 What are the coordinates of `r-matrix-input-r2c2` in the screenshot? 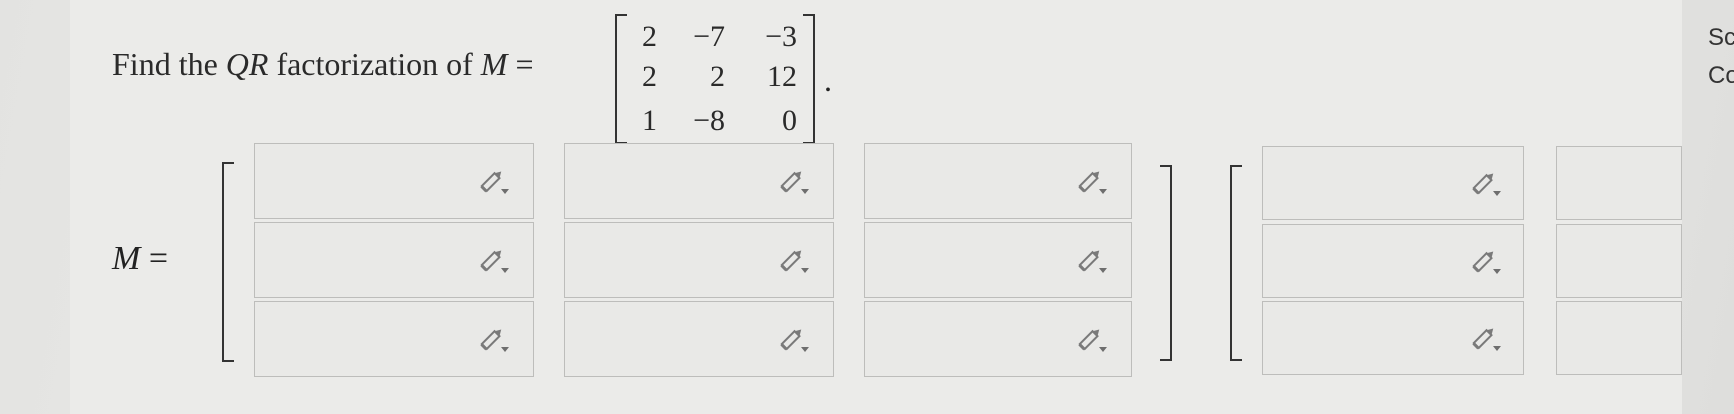 It's located at (1619, 261).